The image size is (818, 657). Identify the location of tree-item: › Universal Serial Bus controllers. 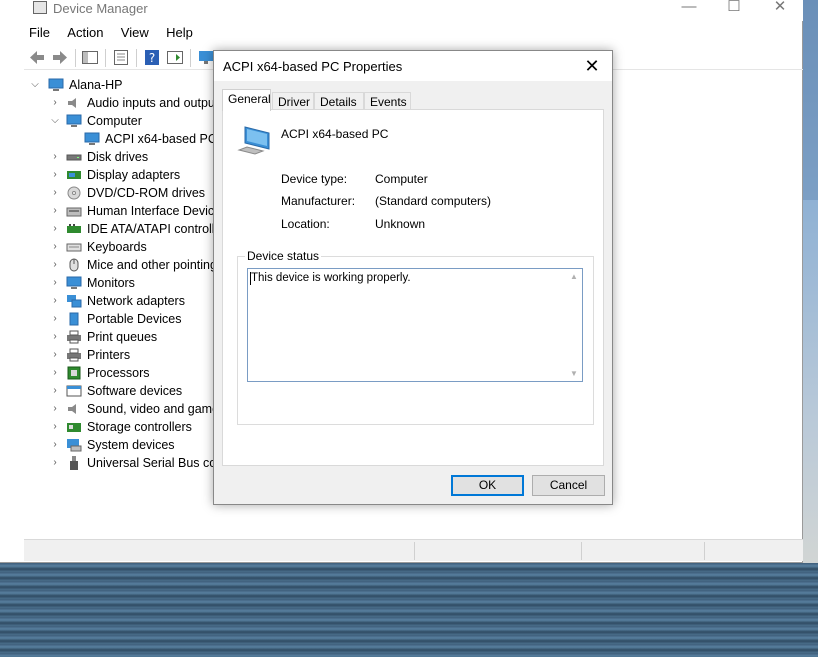
(119, 463).